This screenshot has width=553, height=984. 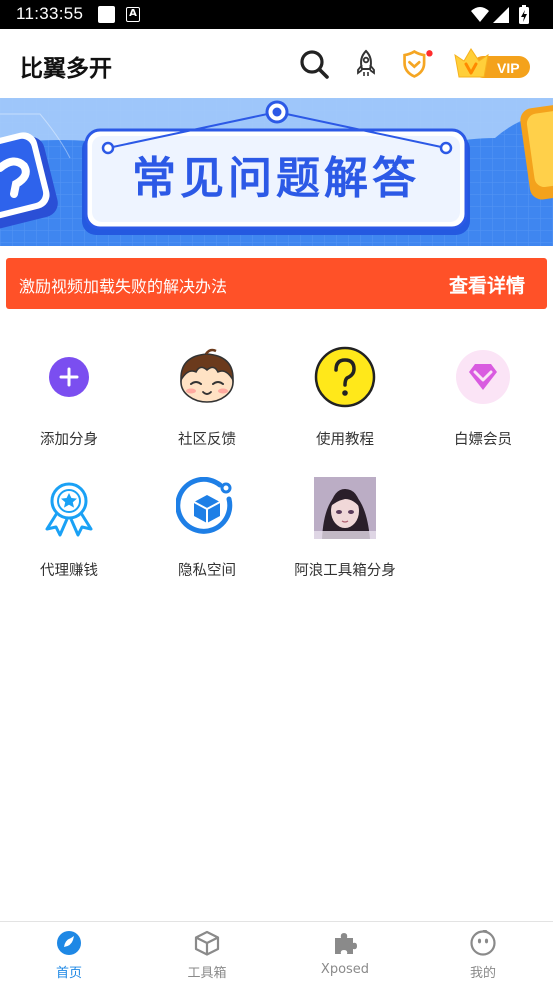 What do you see at coordinates (133, 14) in the screenshot?
I see `font-a-icon: A` at bounding box center [133, 14].